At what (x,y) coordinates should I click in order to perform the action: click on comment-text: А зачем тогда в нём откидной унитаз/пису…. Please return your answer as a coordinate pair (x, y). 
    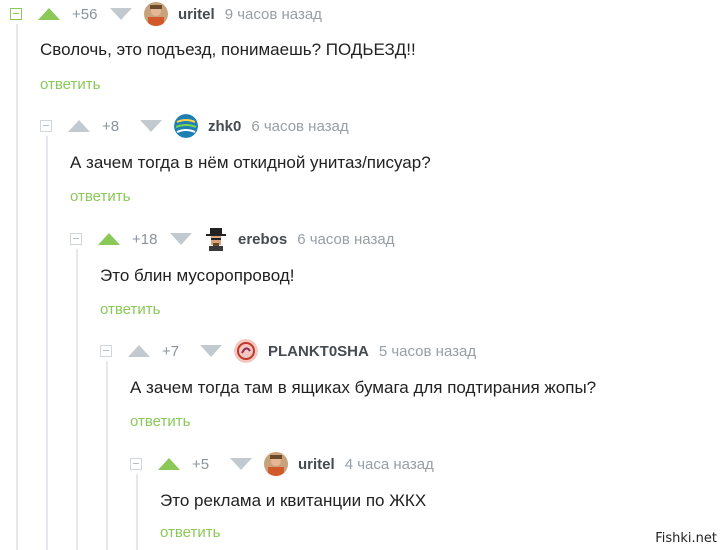
    Looking at the image, I should click on (250, 162).